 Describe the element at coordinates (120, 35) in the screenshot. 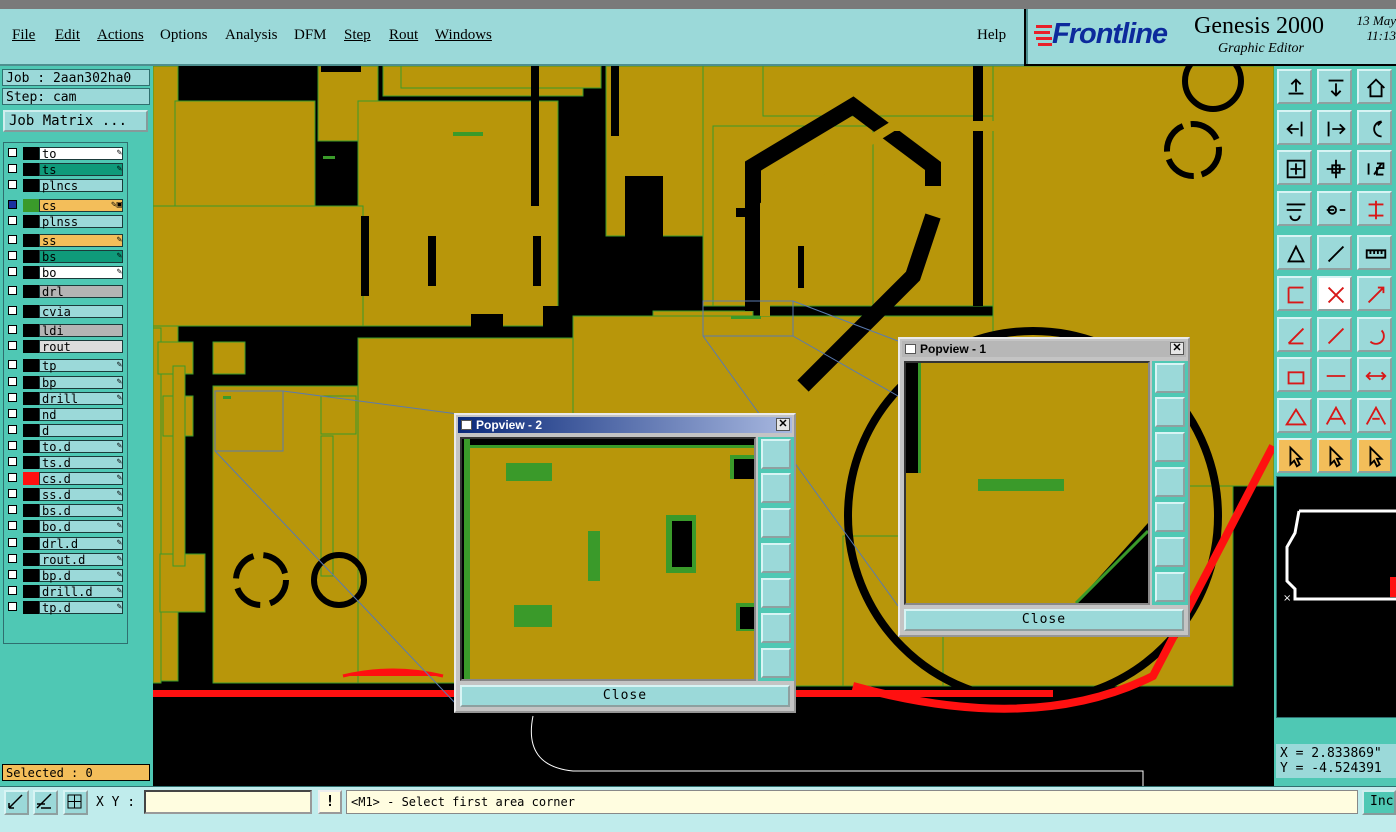

I see `menu-actions: Actions` at that location.